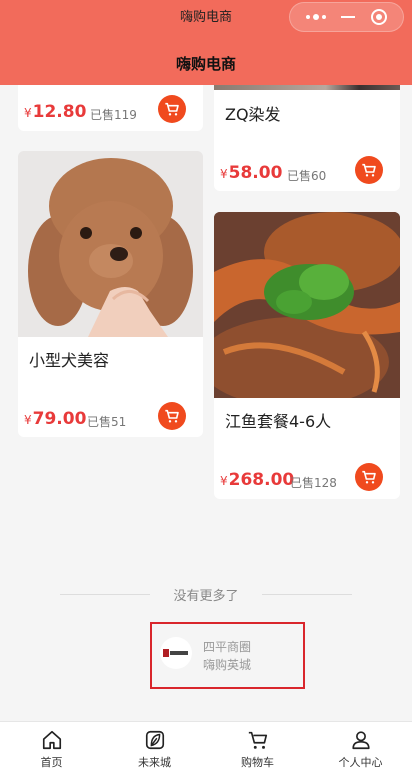  Describe the element at coordinates (69, 360) in the screenshot. I see `product-title: 小型犬美容` at that location.